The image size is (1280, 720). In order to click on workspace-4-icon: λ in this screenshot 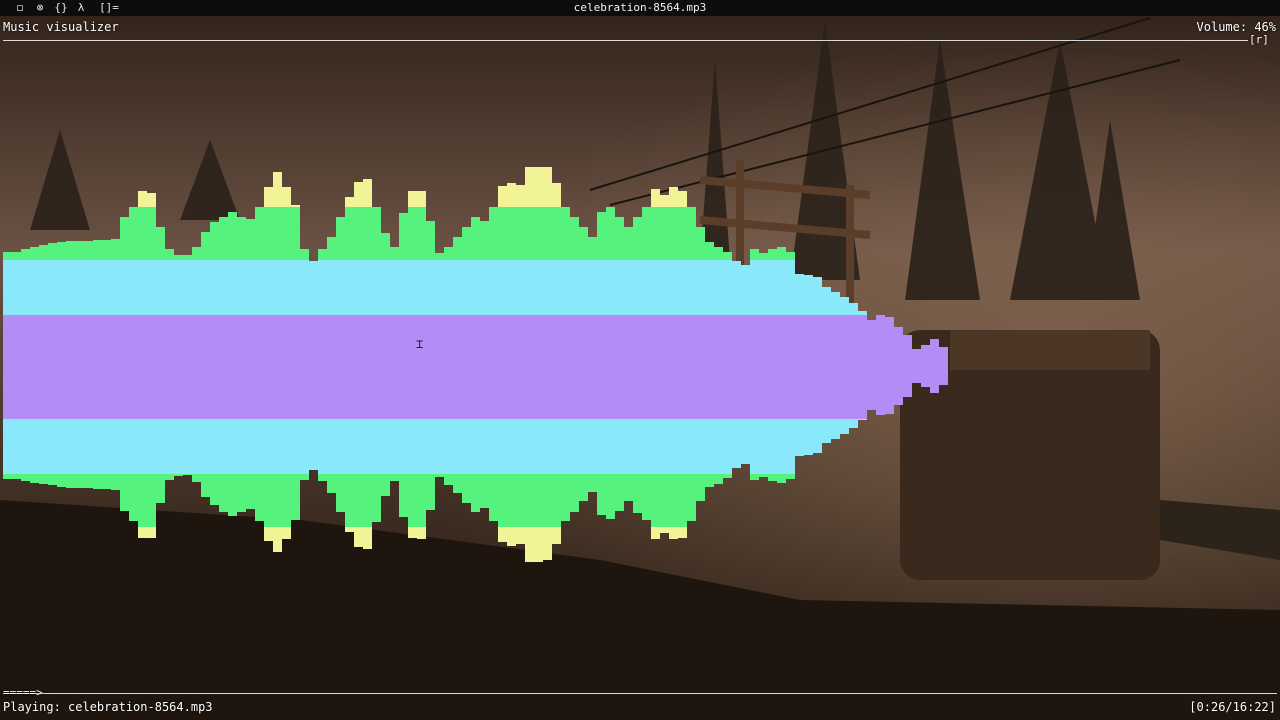, I will do `click(81, 8)`.